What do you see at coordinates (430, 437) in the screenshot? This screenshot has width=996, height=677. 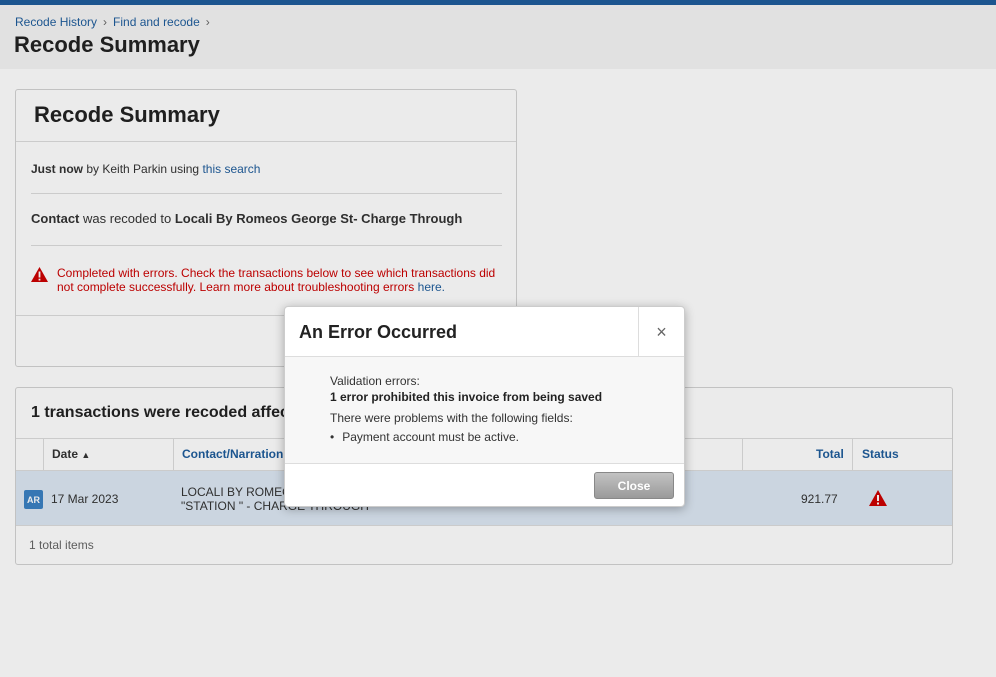 I see `problem-text: Payment account must be active.` at bounding box center [430, 437].